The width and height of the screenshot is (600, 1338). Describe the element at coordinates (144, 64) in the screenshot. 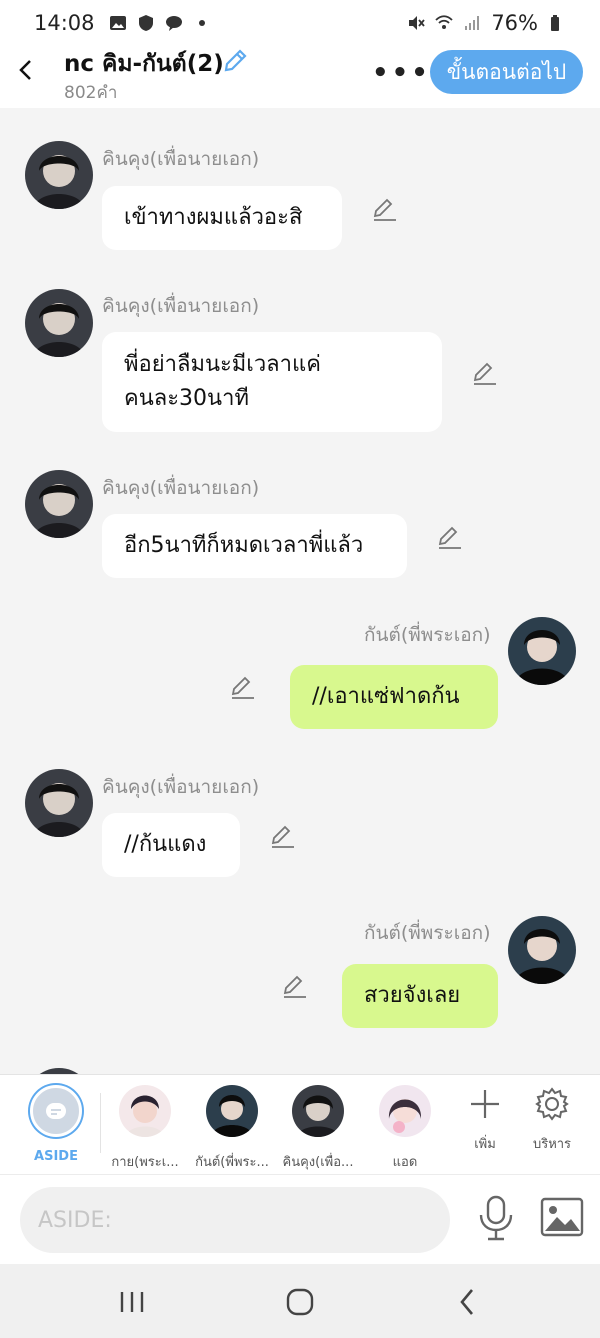

I see `chat-title: nc คิม-กันต์(2)` at that location.